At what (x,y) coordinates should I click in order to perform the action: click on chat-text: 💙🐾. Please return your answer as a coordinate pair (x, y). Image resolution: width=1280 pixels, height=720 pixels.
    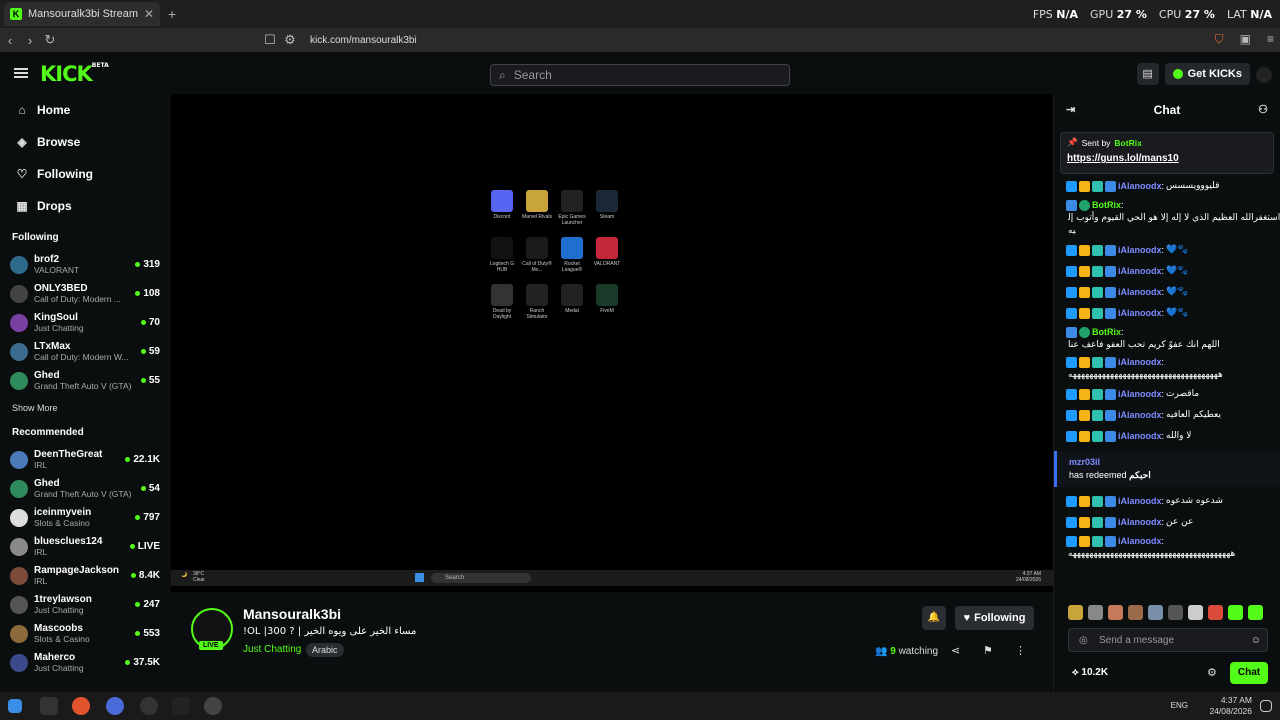
    Looking at the image, I should click on (1177, 271).